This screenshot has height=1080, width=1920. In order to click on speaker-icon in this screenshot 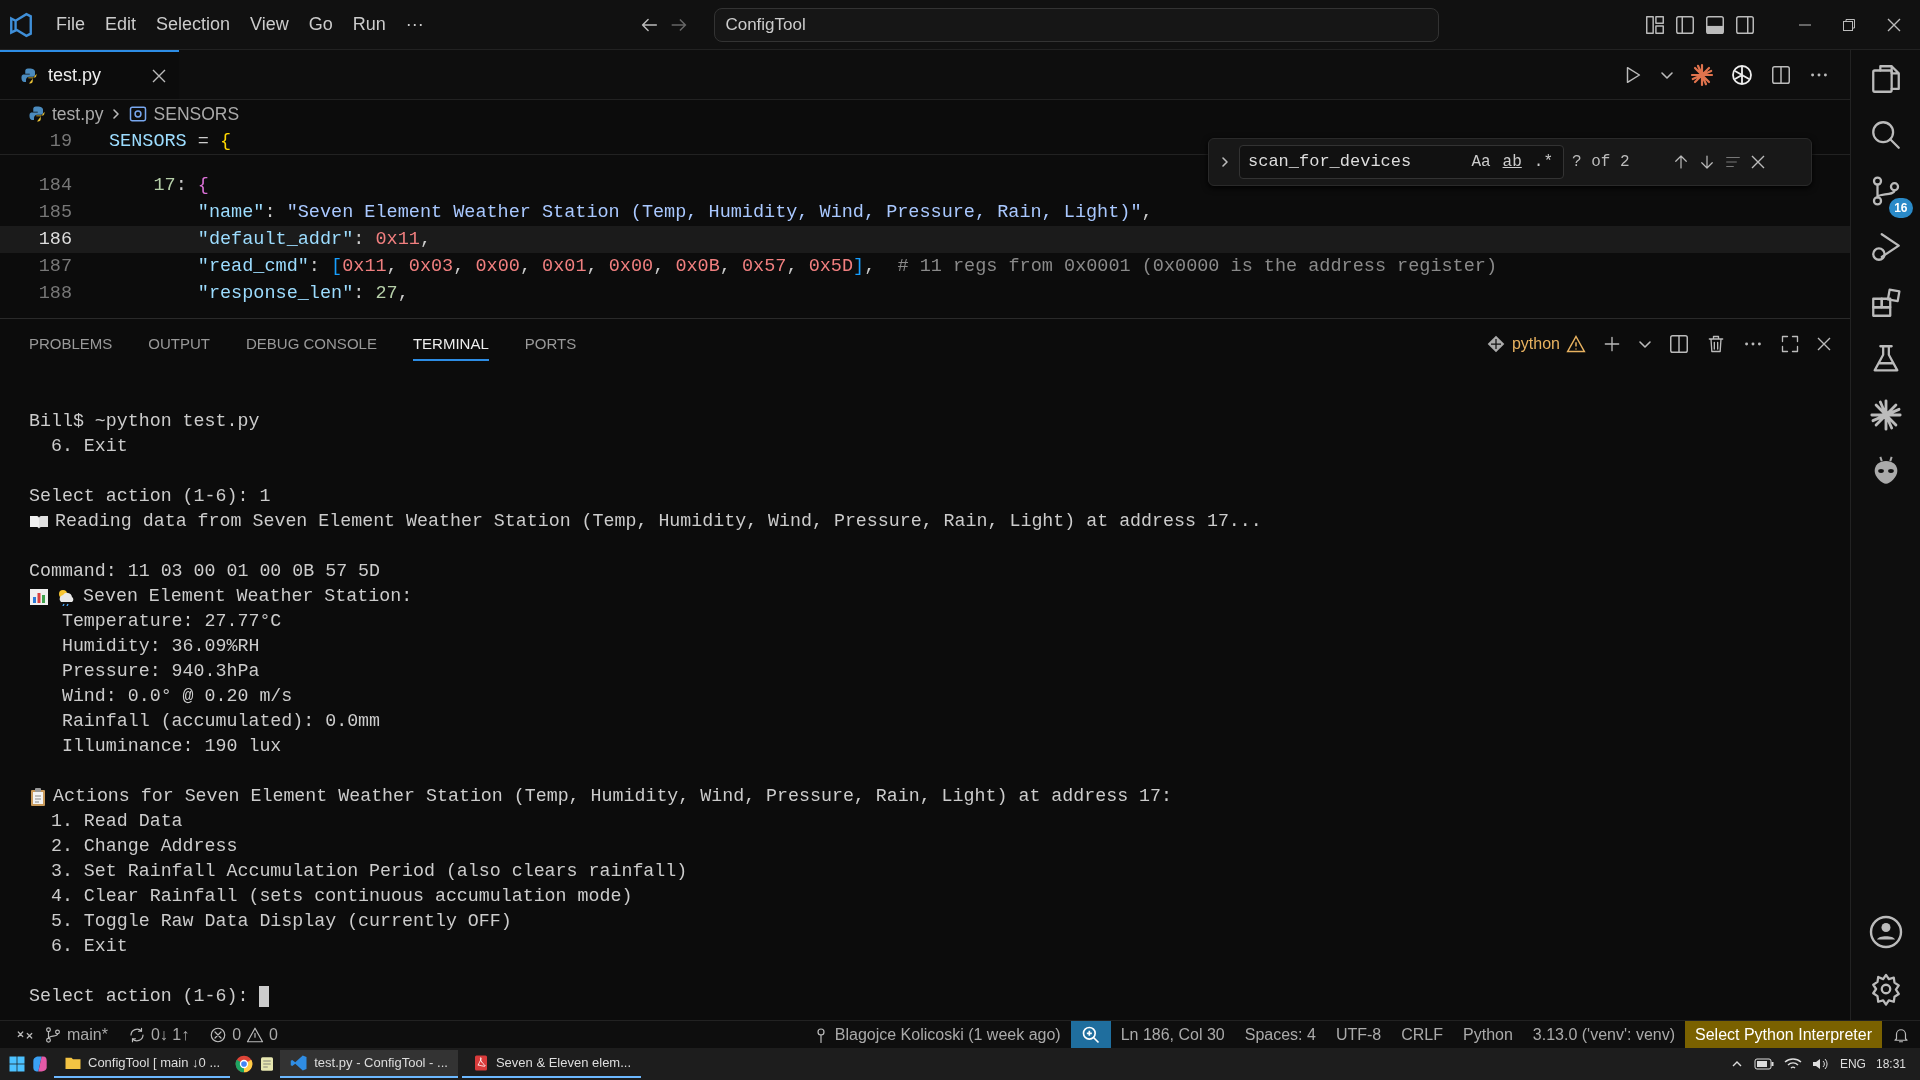, I will do `click(1820, 1064)`.